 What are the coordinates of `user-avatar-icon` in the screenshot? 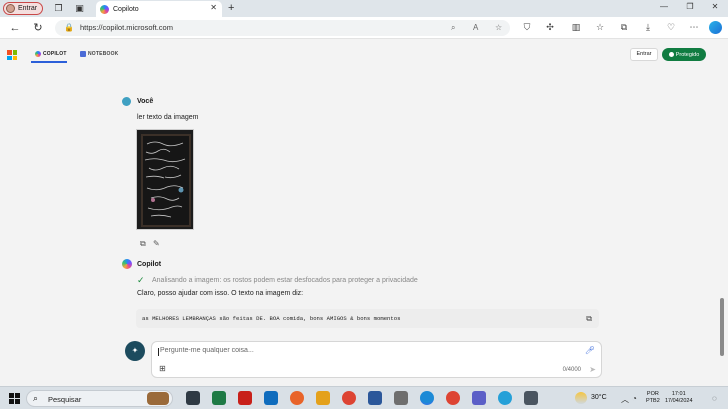 It's located at (126, 101).